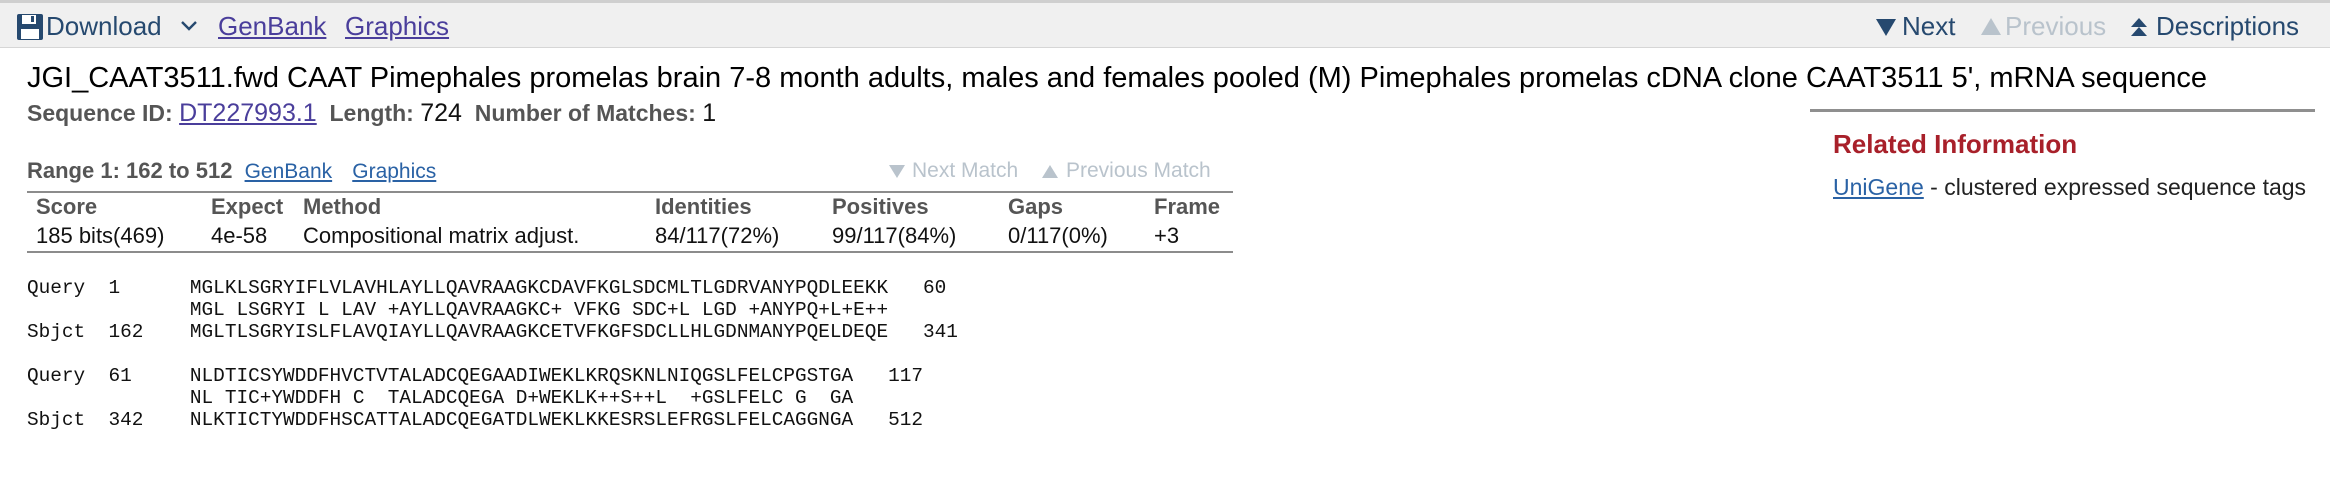  What do you see at coordinates (397, 26) in the screenshot?
I see `graphics-link: Graphics` at bounding box center [397, 26].